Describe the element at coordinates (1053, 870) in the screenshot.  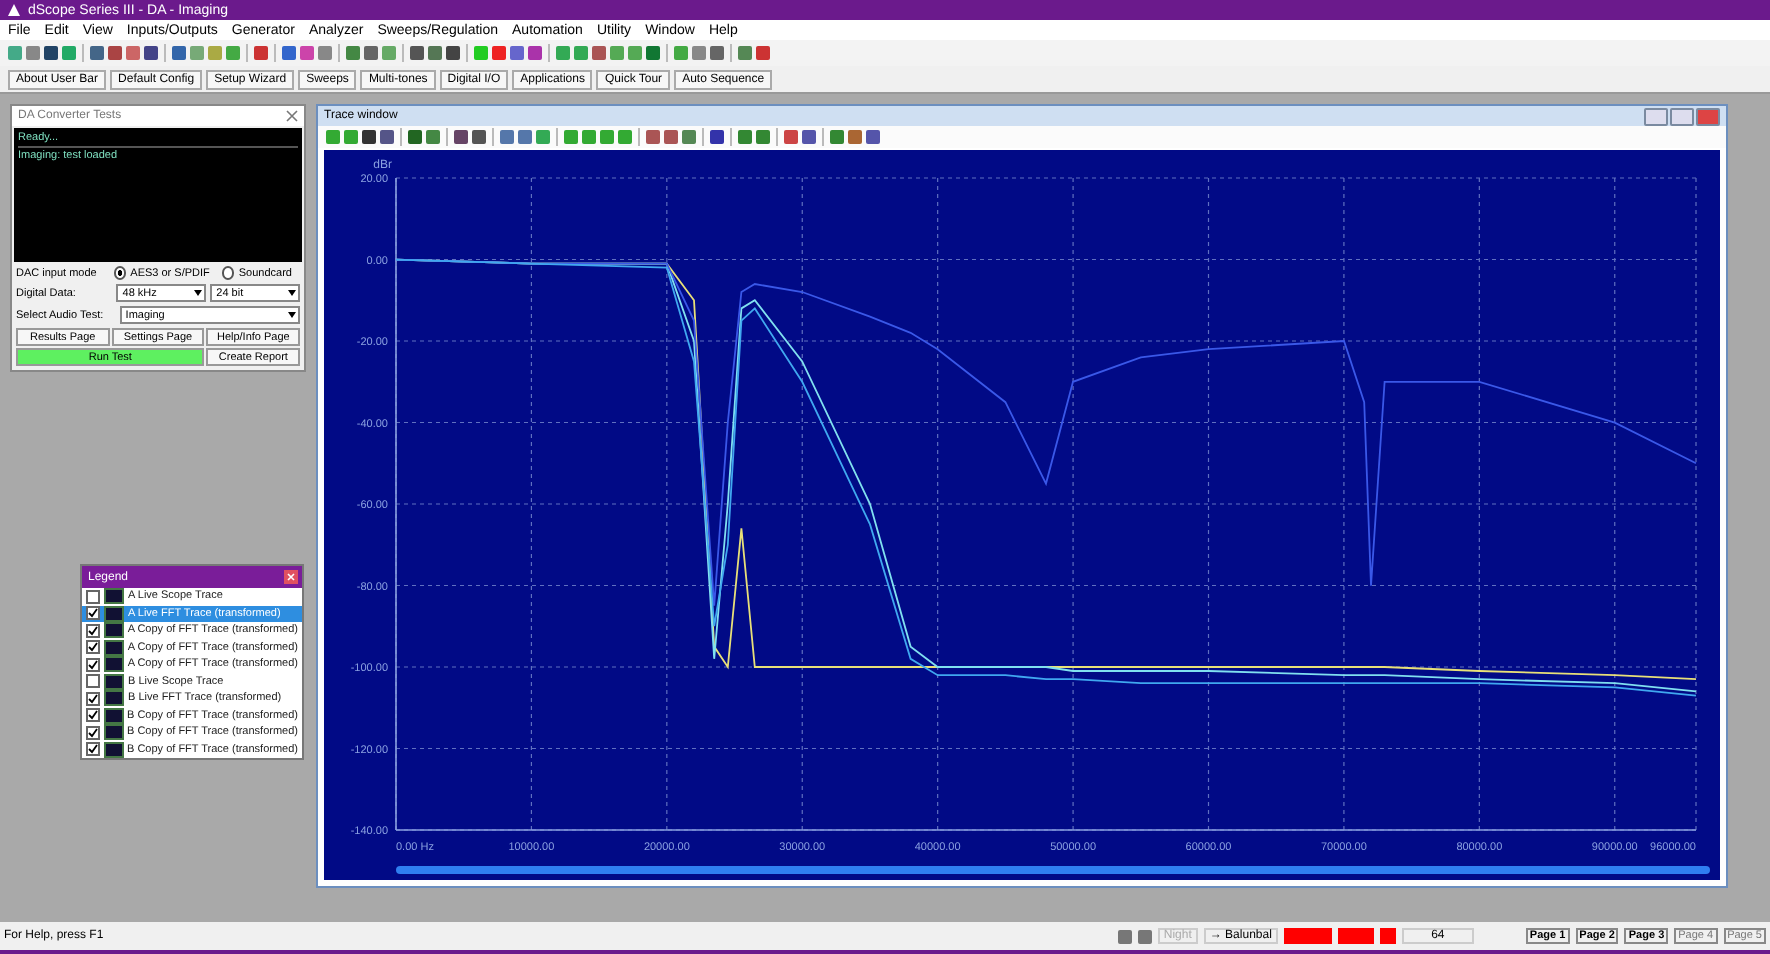
I see `scrollbar` at that location.